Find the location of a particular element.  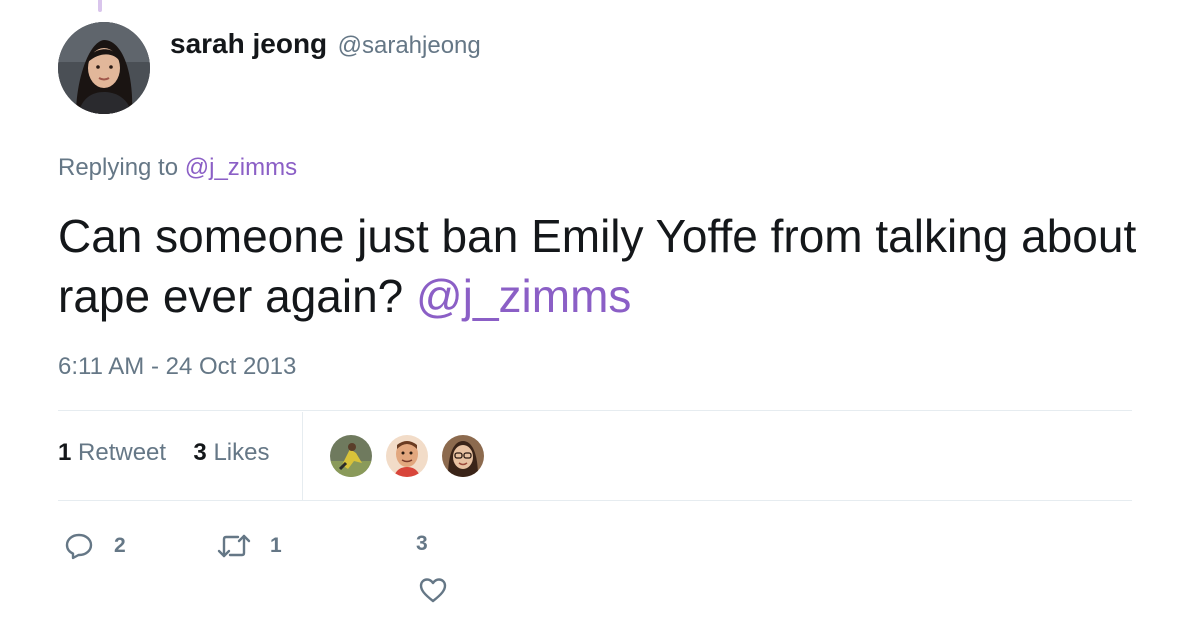

stat-separator is located at coordinates (302, 456).